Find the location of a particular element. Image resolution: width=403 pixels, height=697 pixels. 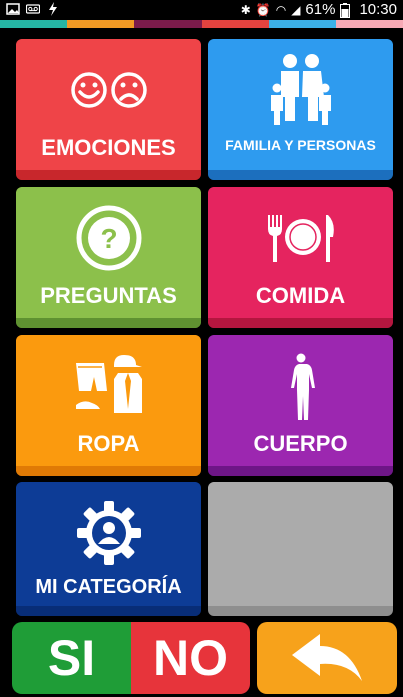

category-cuerpo-tile: CUERPO is located at coordinates (300, 405).